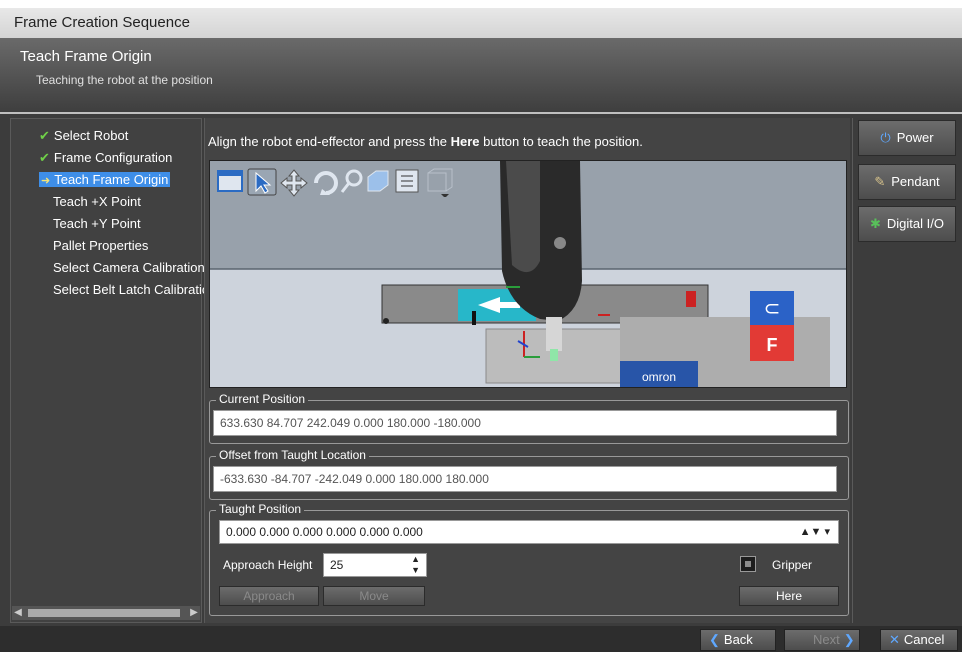 The height and width of the screenshot is (652, 962). What do you see at coordinates (880, 181) in the screenshot?
I see `pendant-icon: ✎` at bounding box center [880, 181].